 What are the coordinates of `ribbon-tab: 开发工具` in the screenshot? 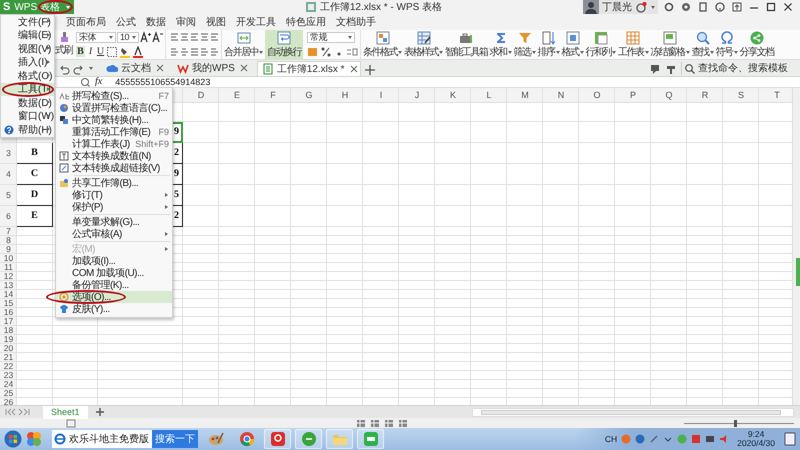 It's located at (256, 22).